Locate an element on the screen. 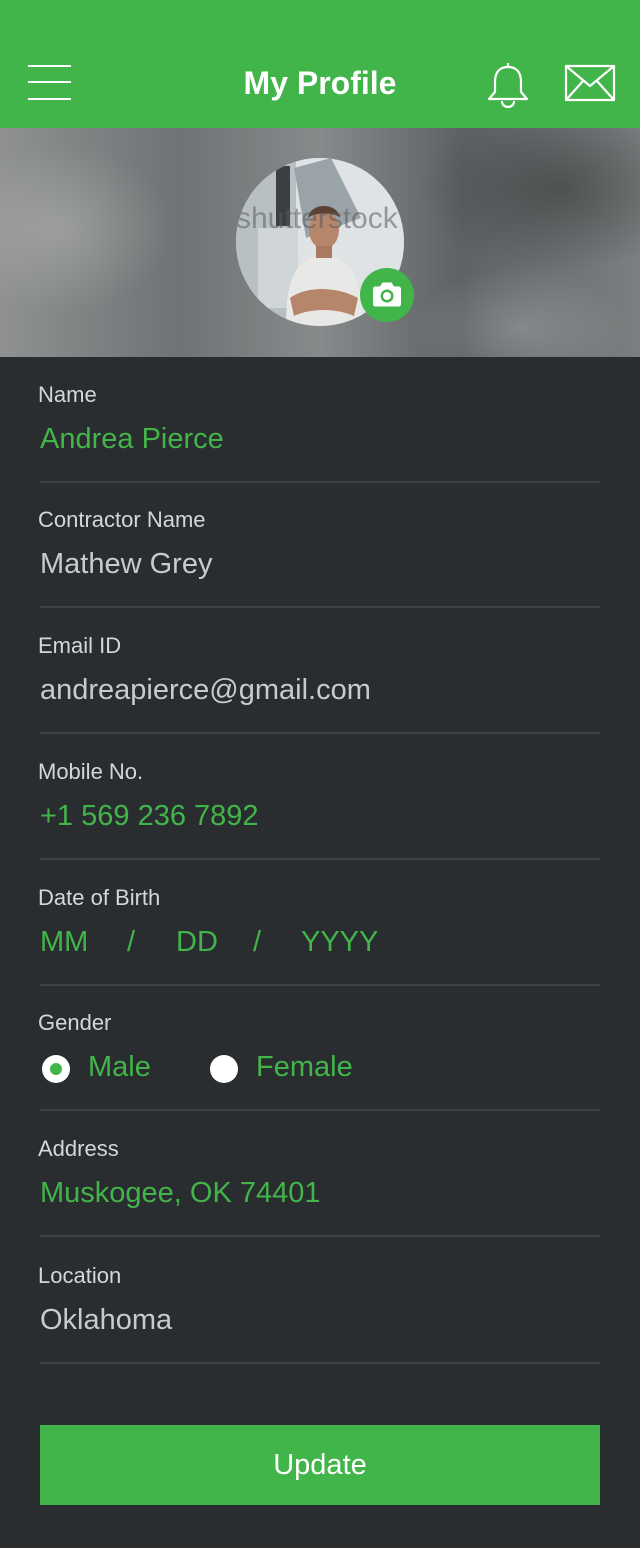 The image size is (640, 1548). update-button: Update is located at coordinates (320, 1465).